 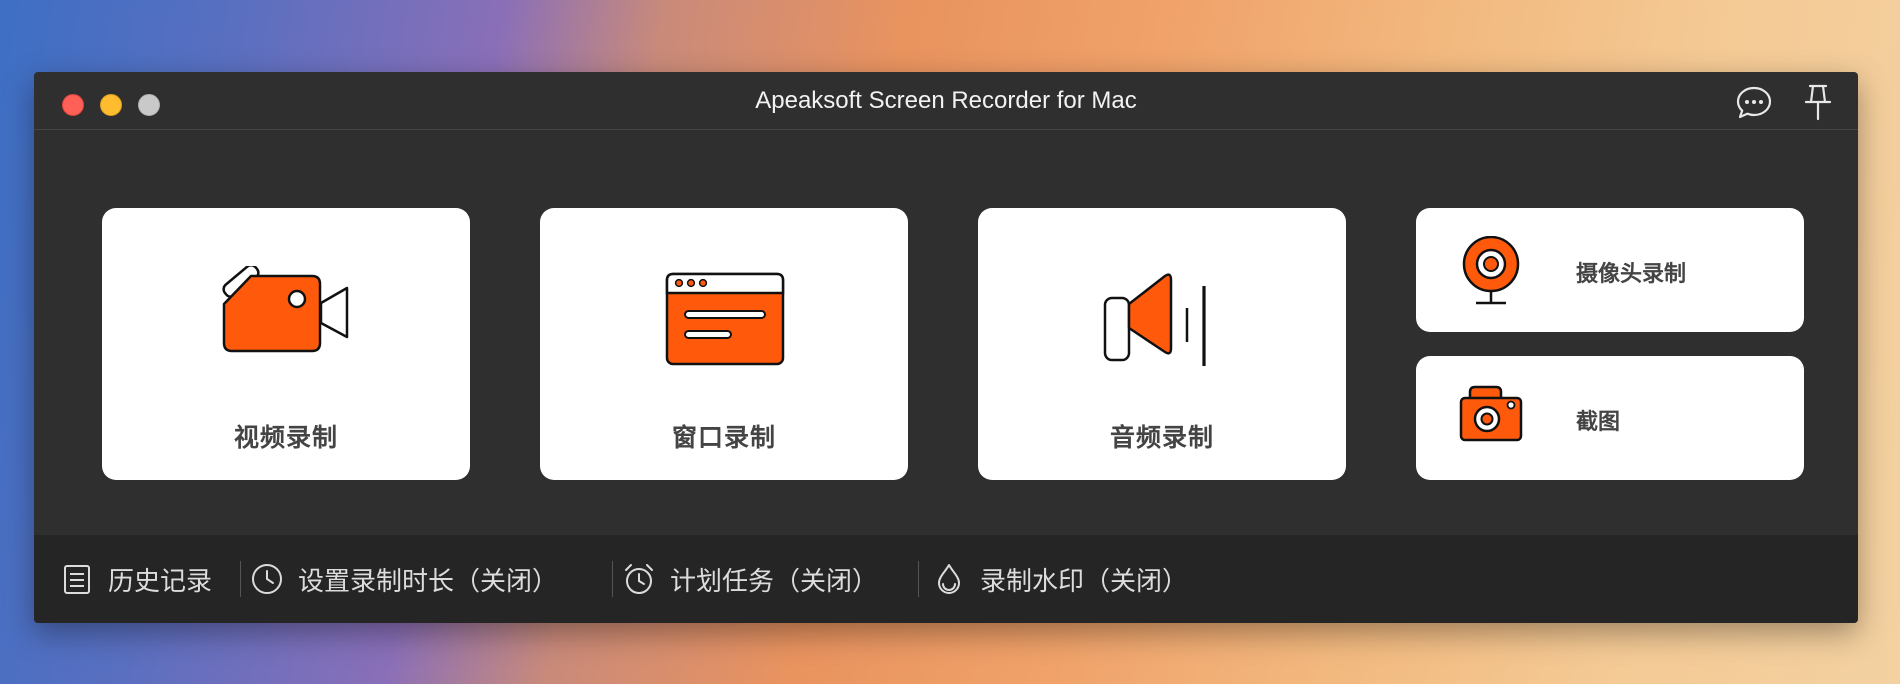 What do you see at coordinates (1154, 319) in the screenshot?
I see `speaker-icon` at bounding box center [1154, 319].